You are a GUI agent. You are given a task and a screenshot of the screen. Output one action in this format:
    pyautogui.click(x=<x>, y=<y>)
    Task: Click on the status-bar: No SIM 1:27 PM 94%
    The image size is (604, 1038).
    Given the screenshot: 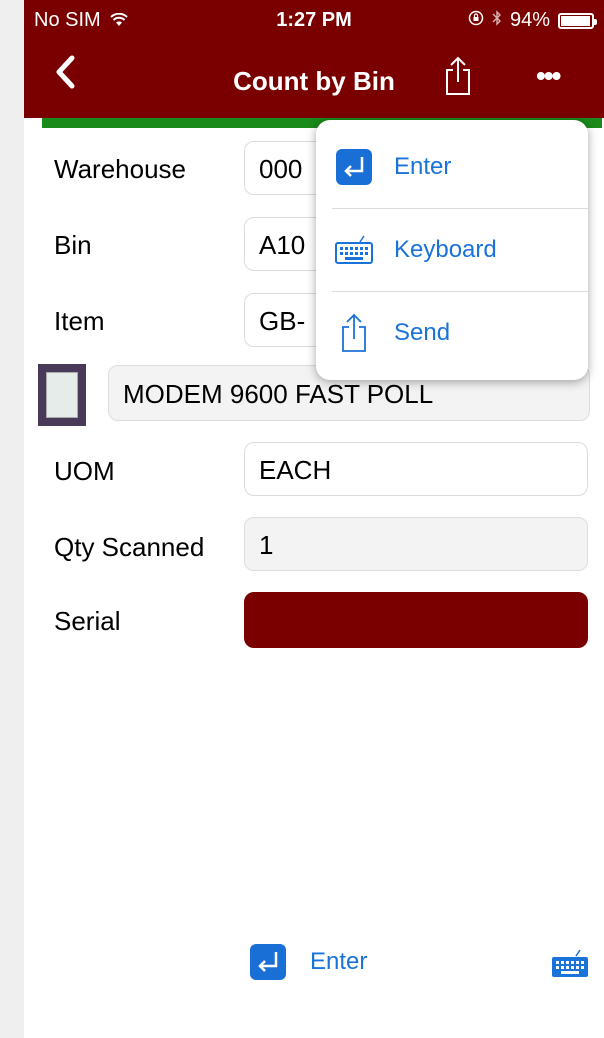 What is the action you would take?
    pyautogui.click(x=314, y=20)
    